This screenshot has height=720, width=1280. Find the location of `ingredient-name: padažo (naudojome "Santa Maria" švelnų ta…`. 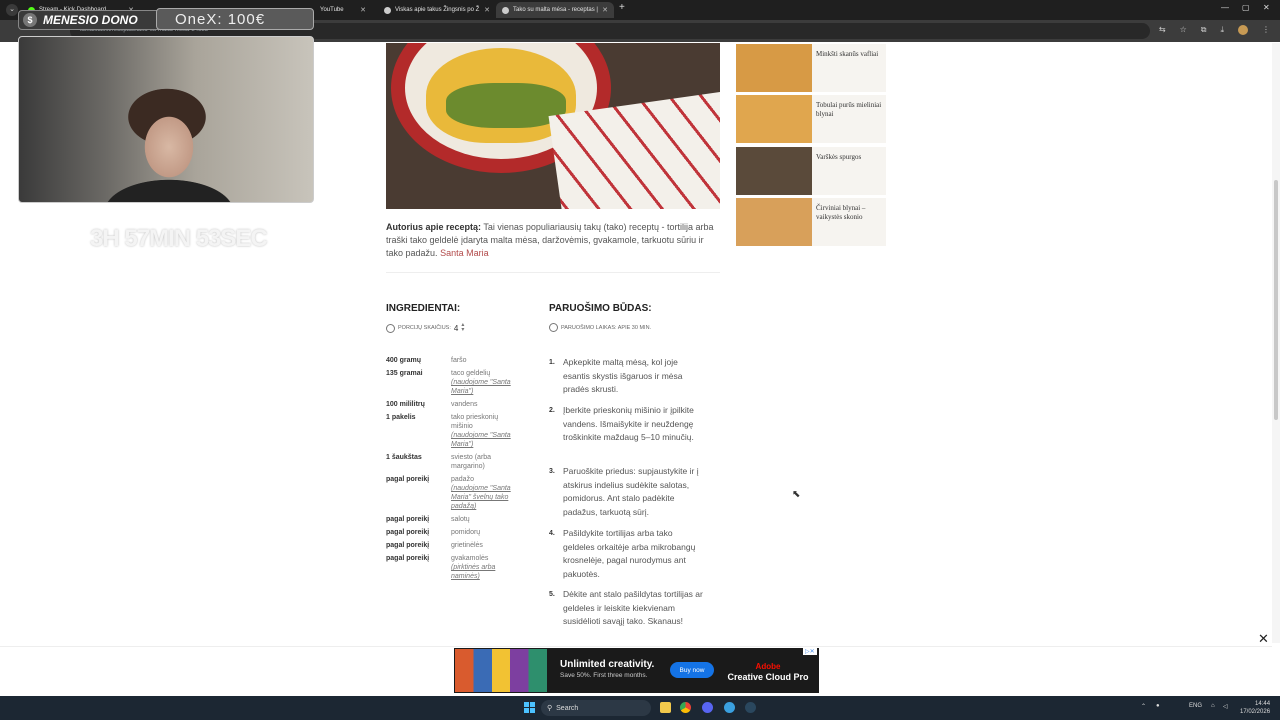

ingredient-name: padažo (naudojome "Santa Maria" švelnų ta… is located at coordinates (486, 493).